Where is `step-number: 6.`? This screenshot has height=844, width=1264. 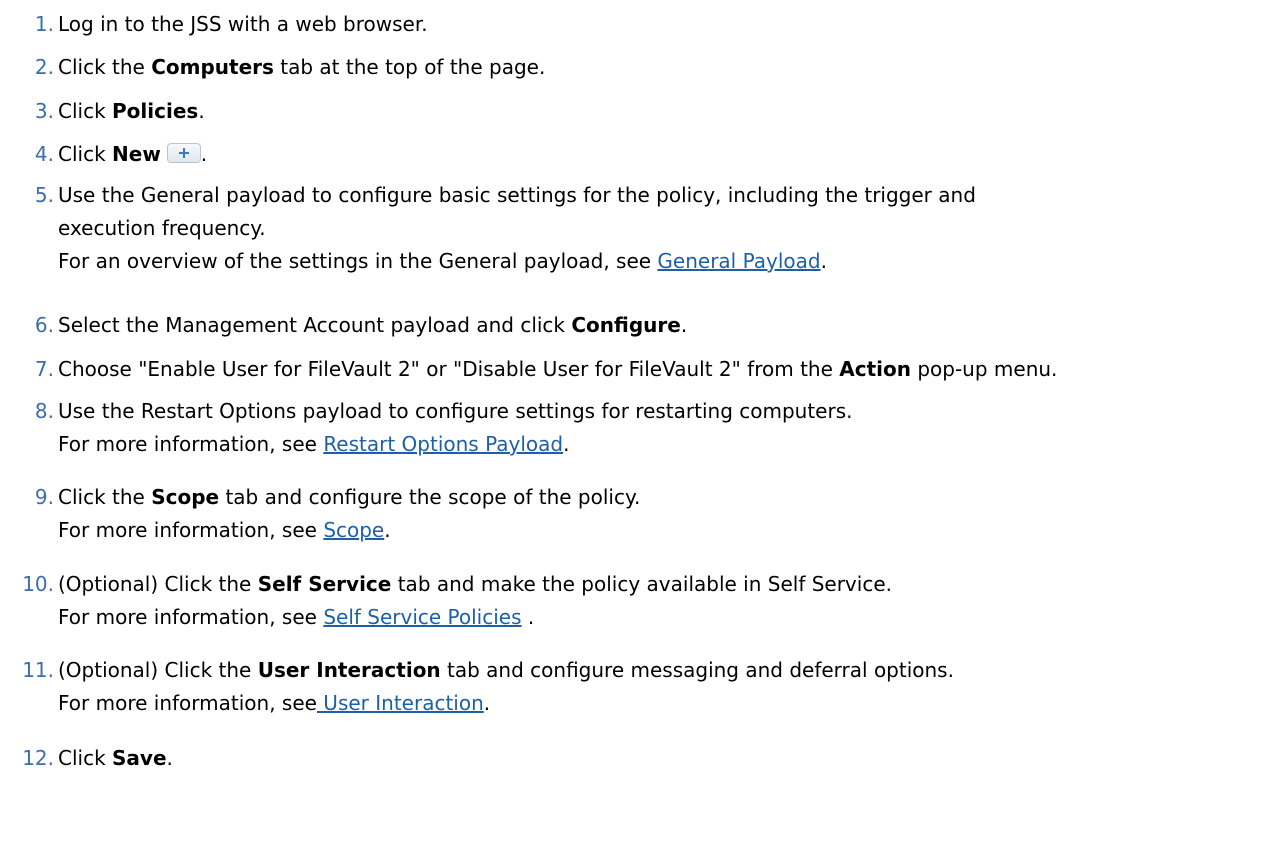
step-number: 6. is located at coordinates (44, 325).